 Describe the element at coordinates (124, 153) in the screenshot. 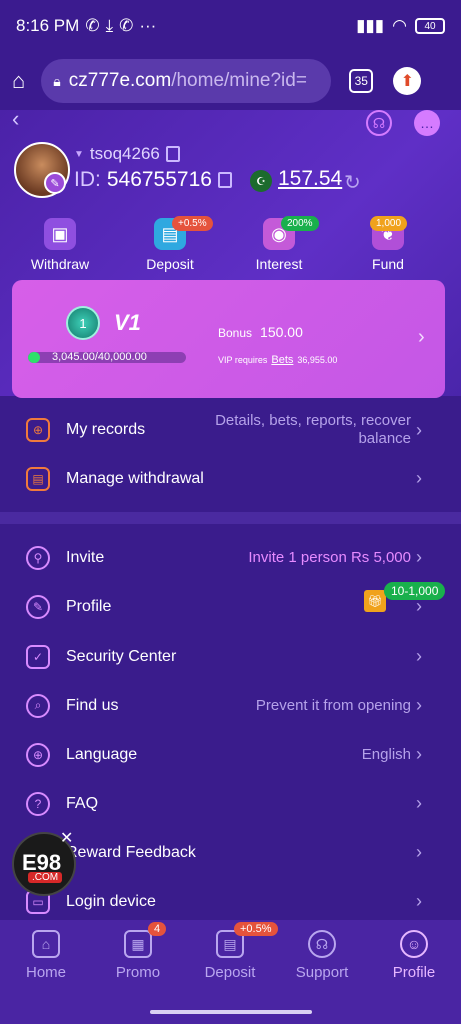

I see `username: tsoq4266` at that location.